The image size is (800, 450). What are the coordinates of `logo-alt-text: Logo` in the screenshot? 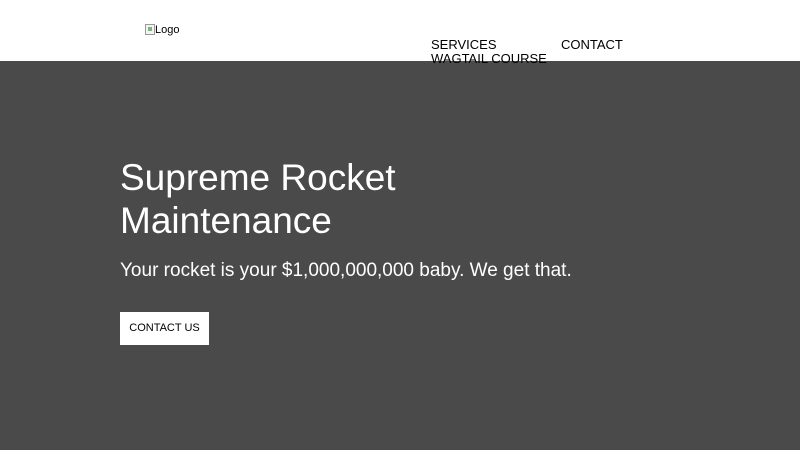 It's located at (167, 30).